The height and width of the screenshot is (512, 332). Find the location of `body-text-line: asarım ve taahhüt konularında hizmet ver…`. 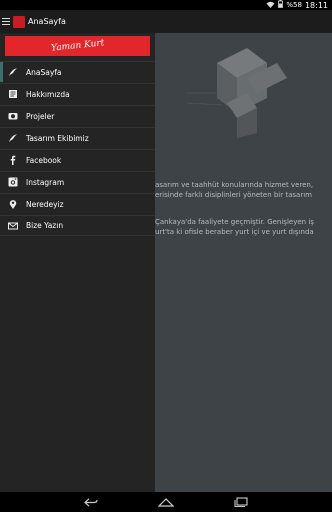

body-text-line: asarım ve taahhüt konularında hizmet ver… is located at coordinates (234, 185).